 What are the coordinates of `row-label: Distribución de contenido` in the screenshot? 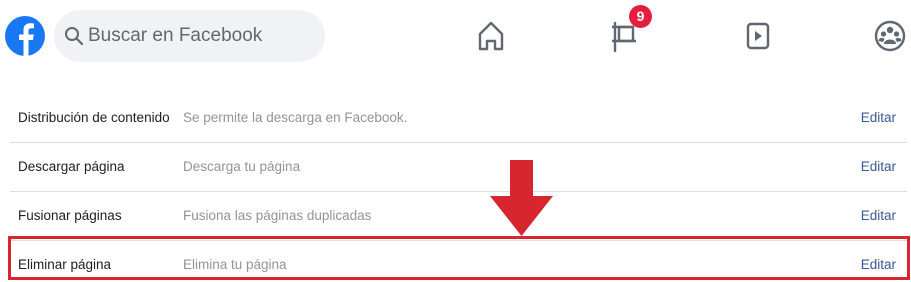 It's located at (94, 117).